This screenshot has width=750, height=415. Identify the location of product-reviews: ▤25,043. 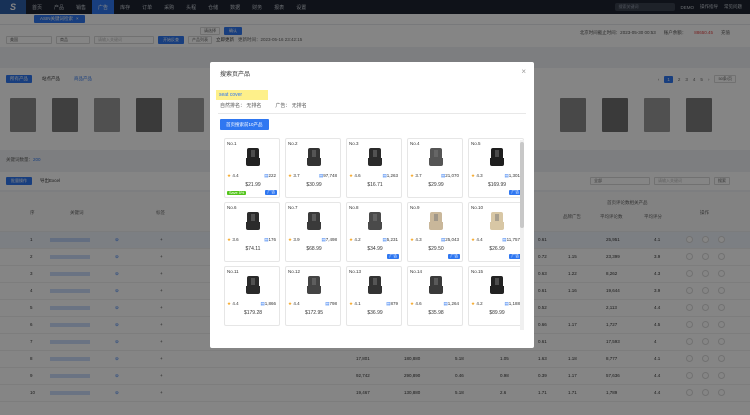
(449, 239).